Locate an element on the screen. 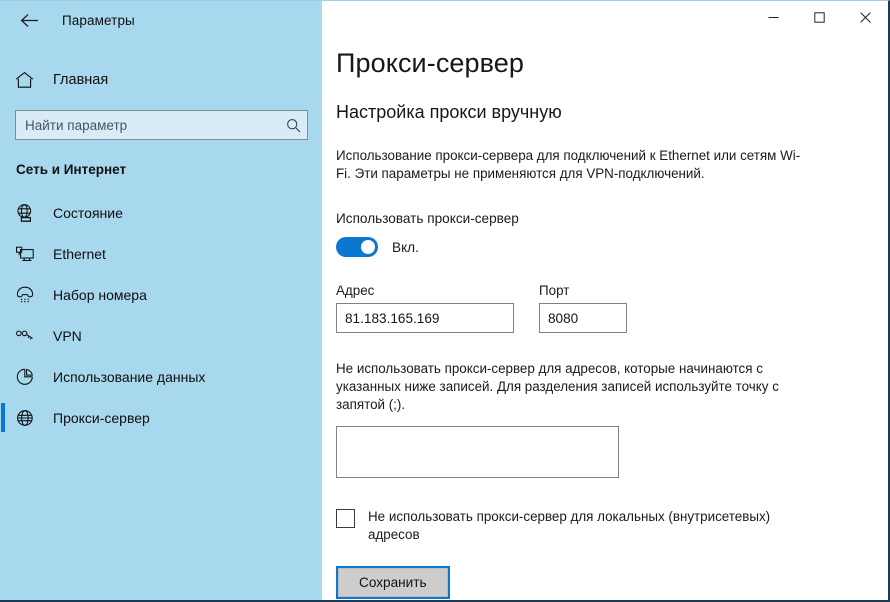  sidebar-item-status-label: Состояние is located at coordinates (88, 212).